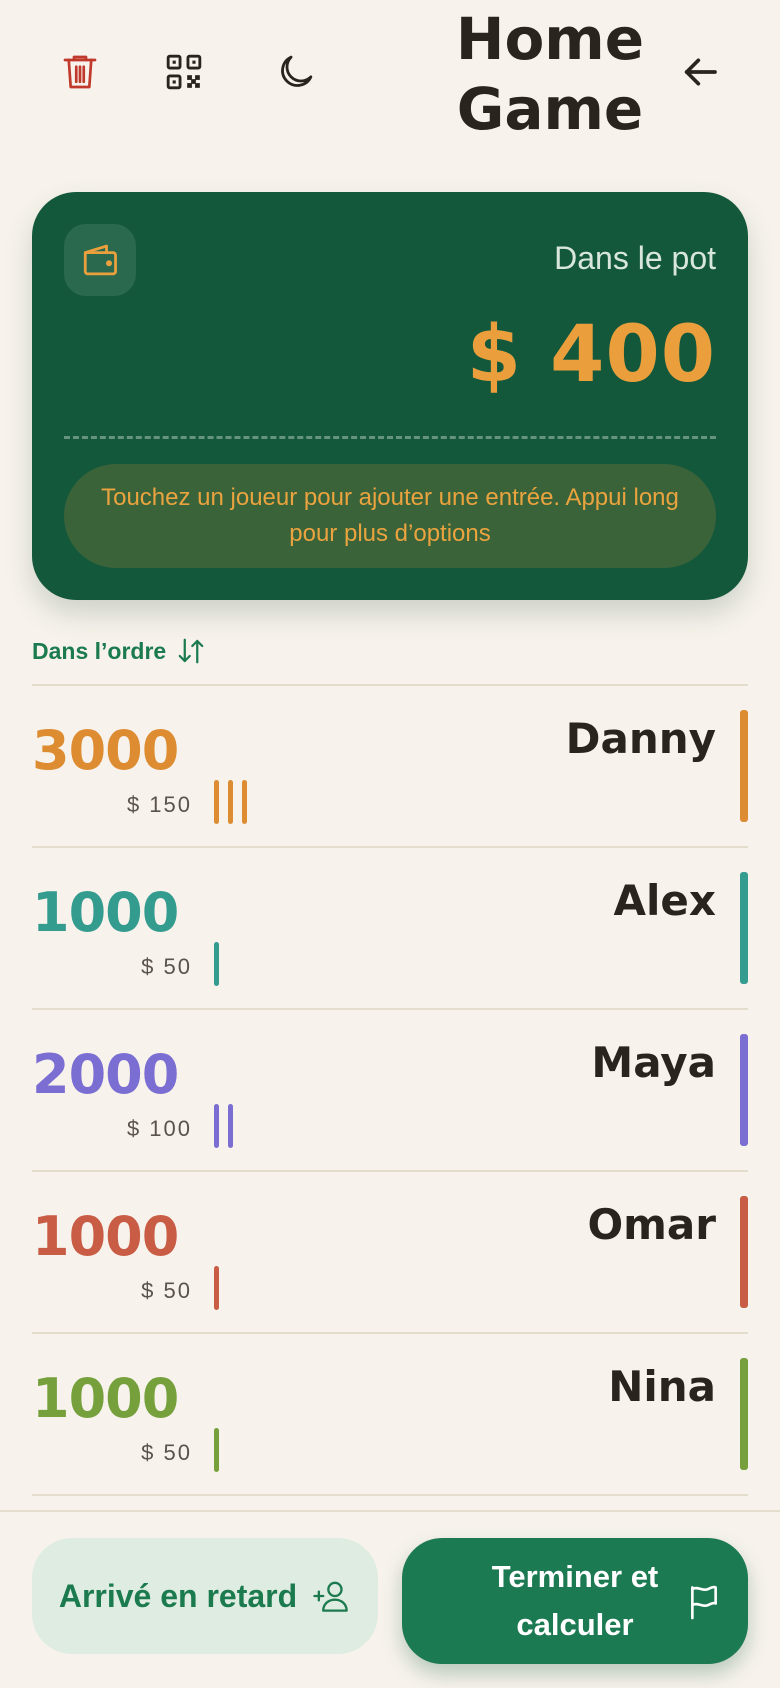 The image size is (780, 1688). I want to click on add-user-icon, so click(330, 1596).